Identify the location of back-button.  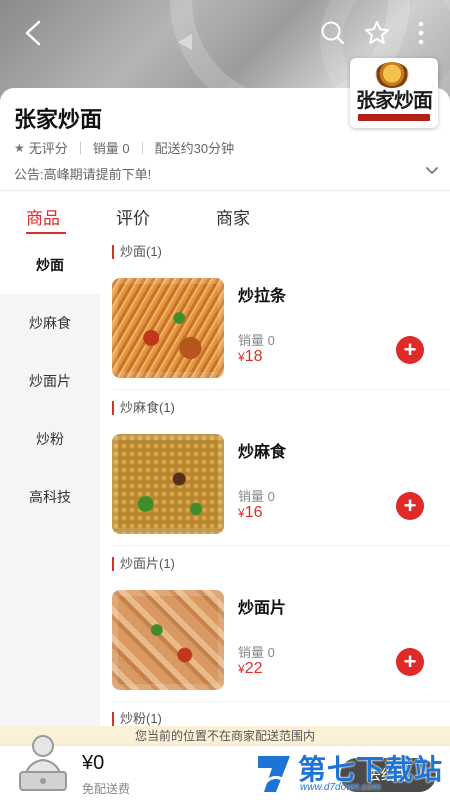
(33, 33).